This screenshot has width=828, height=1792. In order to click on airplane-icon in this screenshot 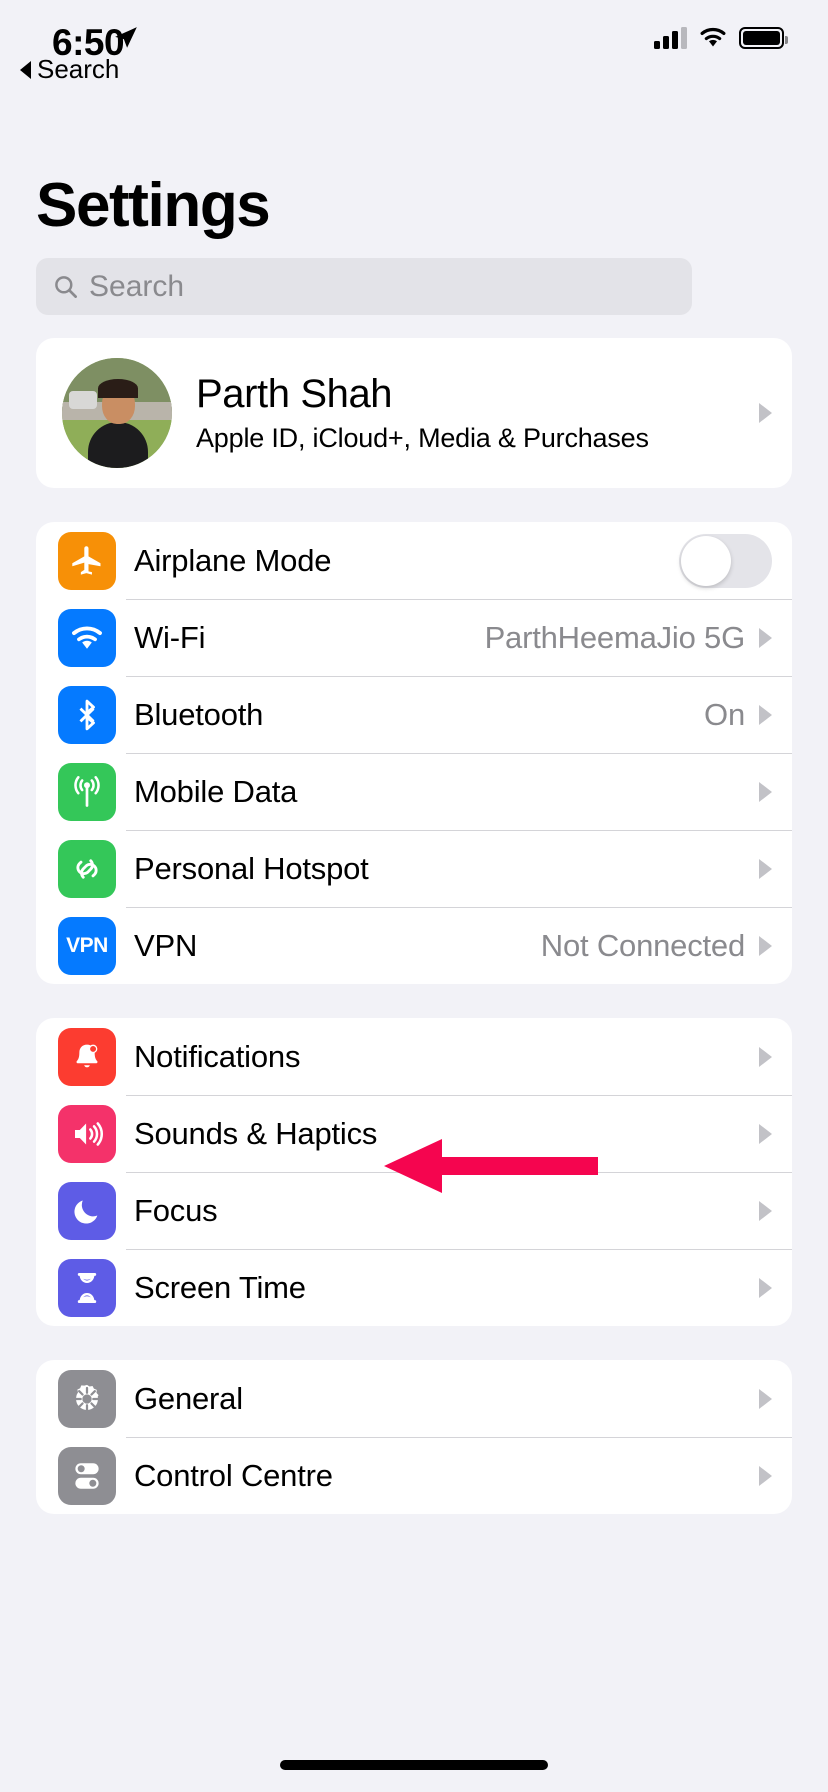, I will do `click(87, 560)`.